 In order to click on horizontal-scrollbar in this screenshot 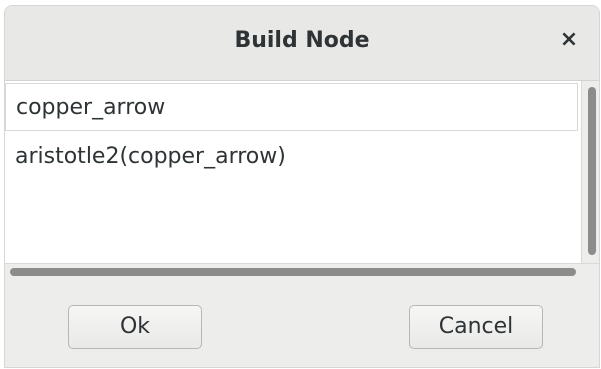, I will do `click(302, 272)`.